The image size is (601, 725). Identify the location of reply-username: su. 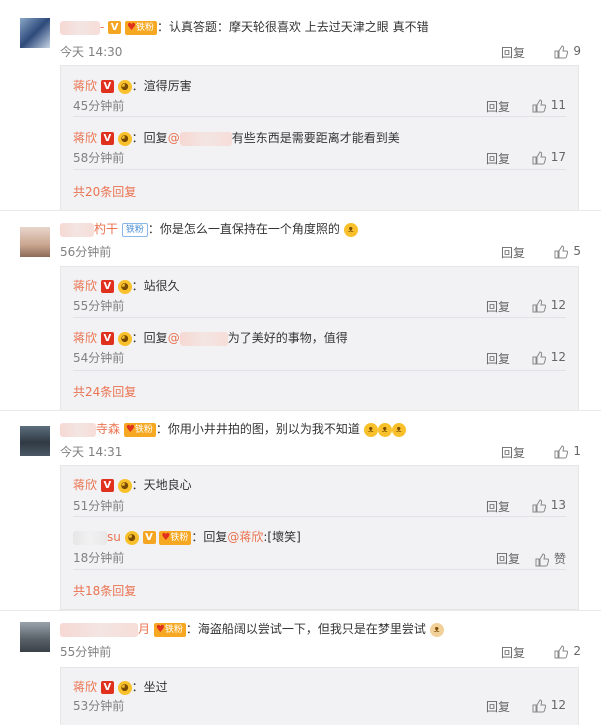
(114, 537).